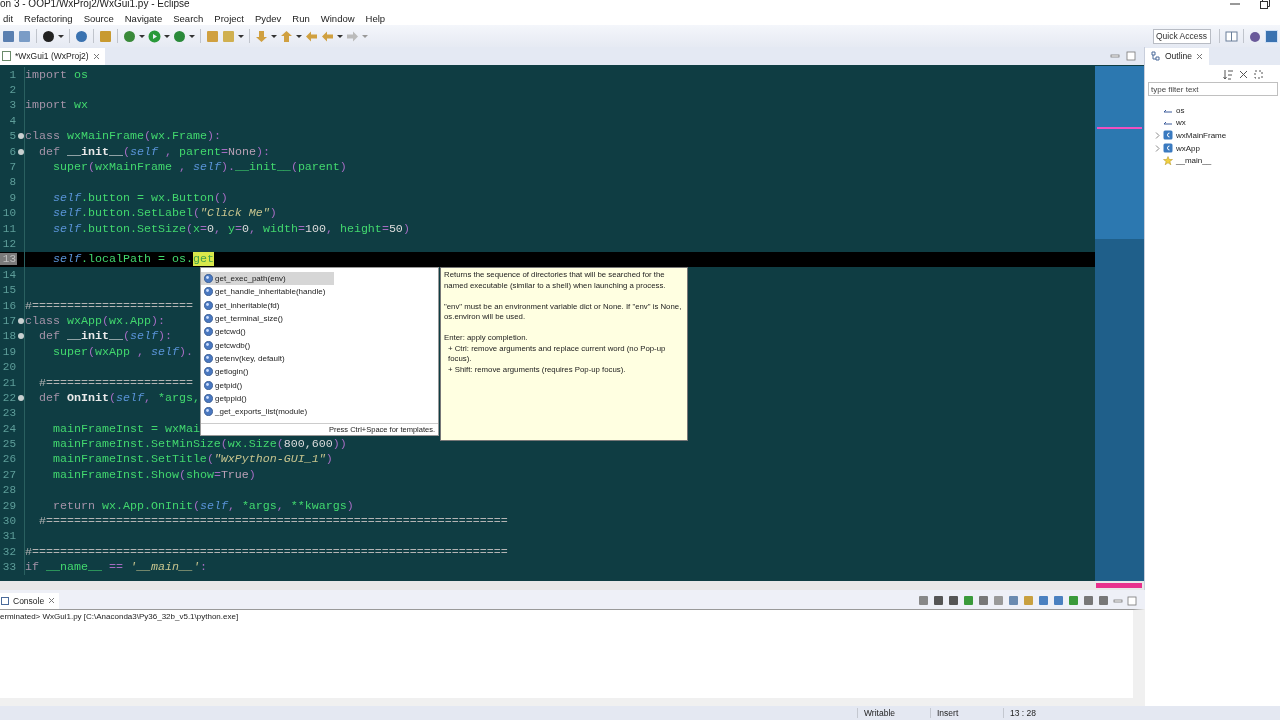 This screenshot has width=1280, height=720. Describe the element at coordinates (95, 320) in the screenshot. I see `code-line: class wxApp(wx.App):` at that location.